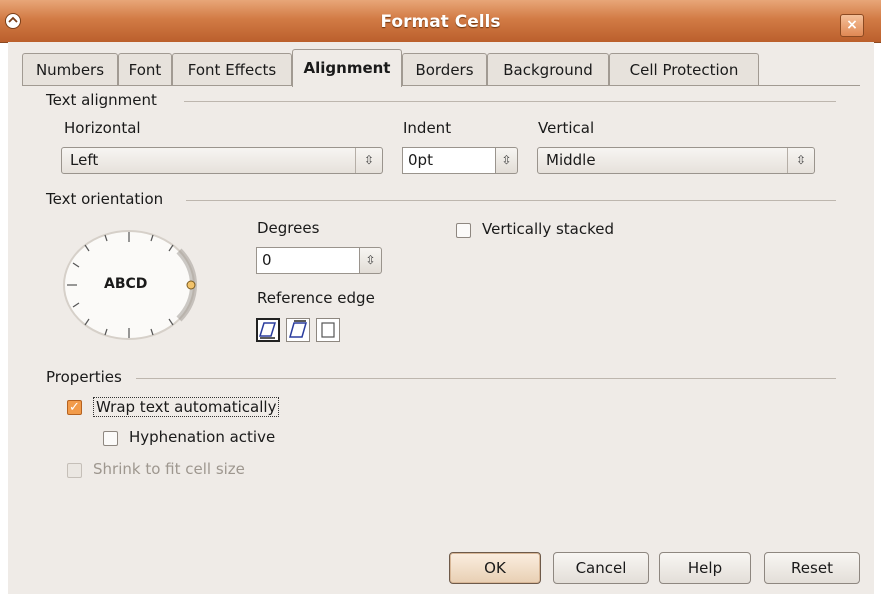  Describe the element at coordinates (420, 160) in the screenshot. I see `indent-value: 0pt` at that location.